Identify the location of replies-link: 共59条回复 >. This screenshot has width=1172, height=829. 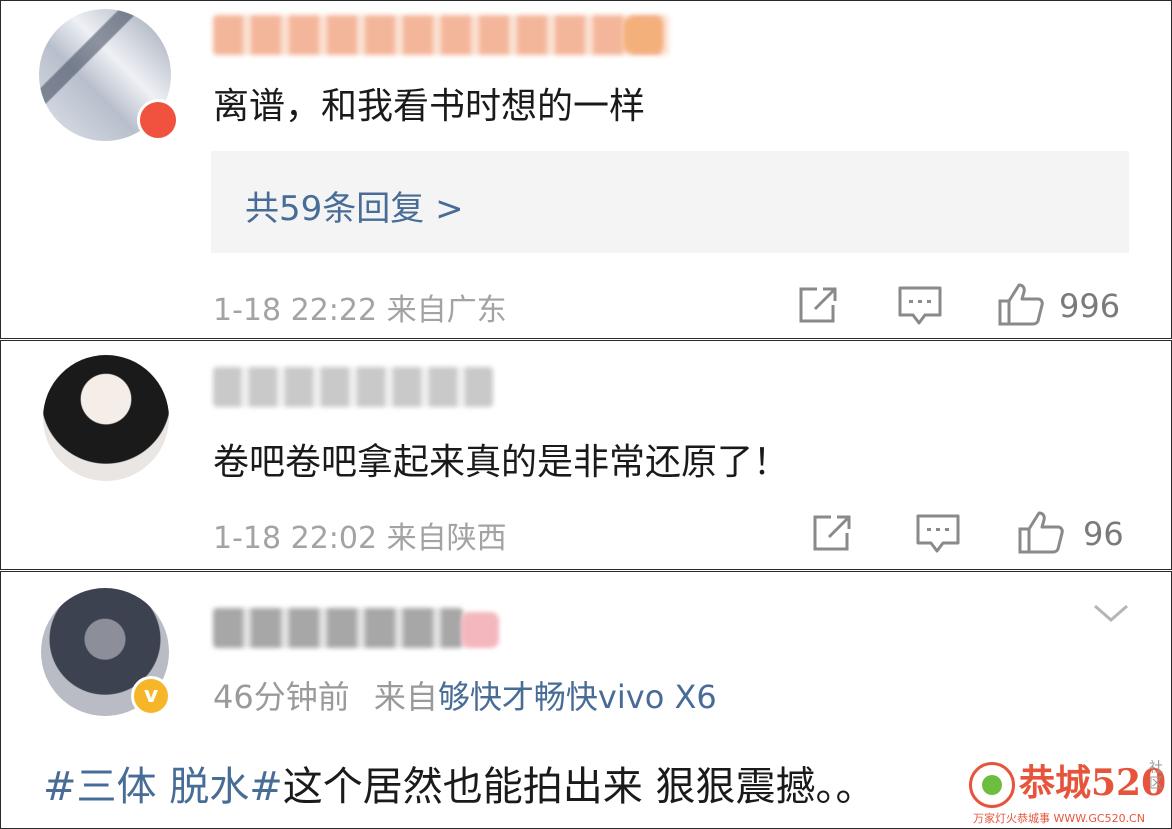
(354, 205).